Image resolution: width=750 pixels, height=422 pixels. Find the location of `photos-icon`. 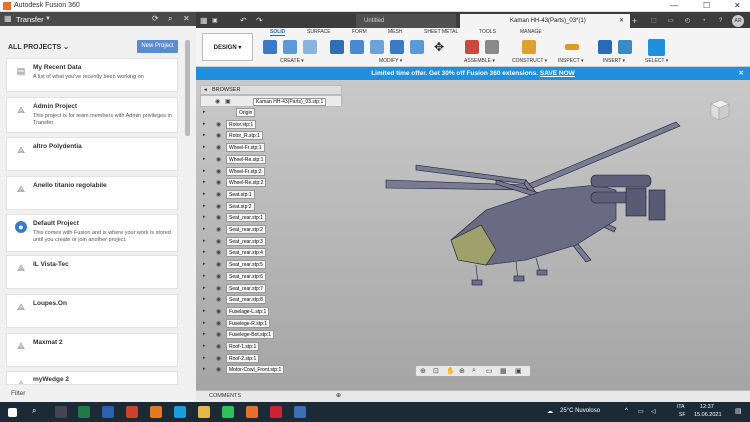

photos-icon is located at coordinates (300, 412).